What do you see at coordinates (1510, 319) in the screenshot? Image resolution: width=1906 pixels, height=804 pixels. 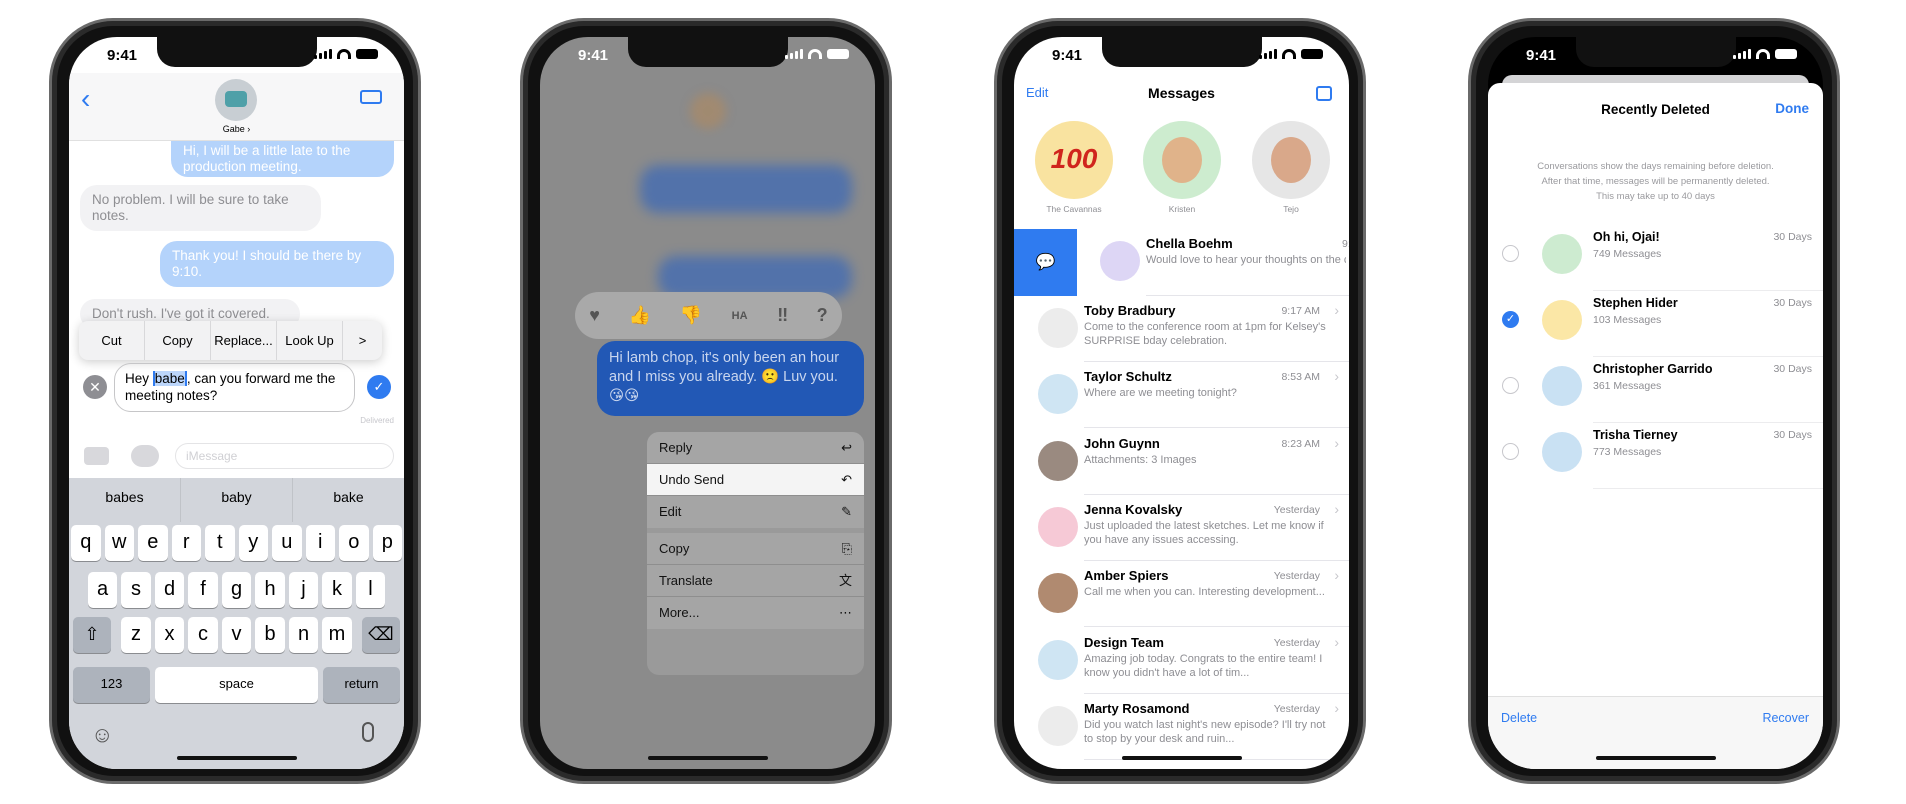 I see `checked-radio-icon: ✓` at bounding box center [1510, 319].